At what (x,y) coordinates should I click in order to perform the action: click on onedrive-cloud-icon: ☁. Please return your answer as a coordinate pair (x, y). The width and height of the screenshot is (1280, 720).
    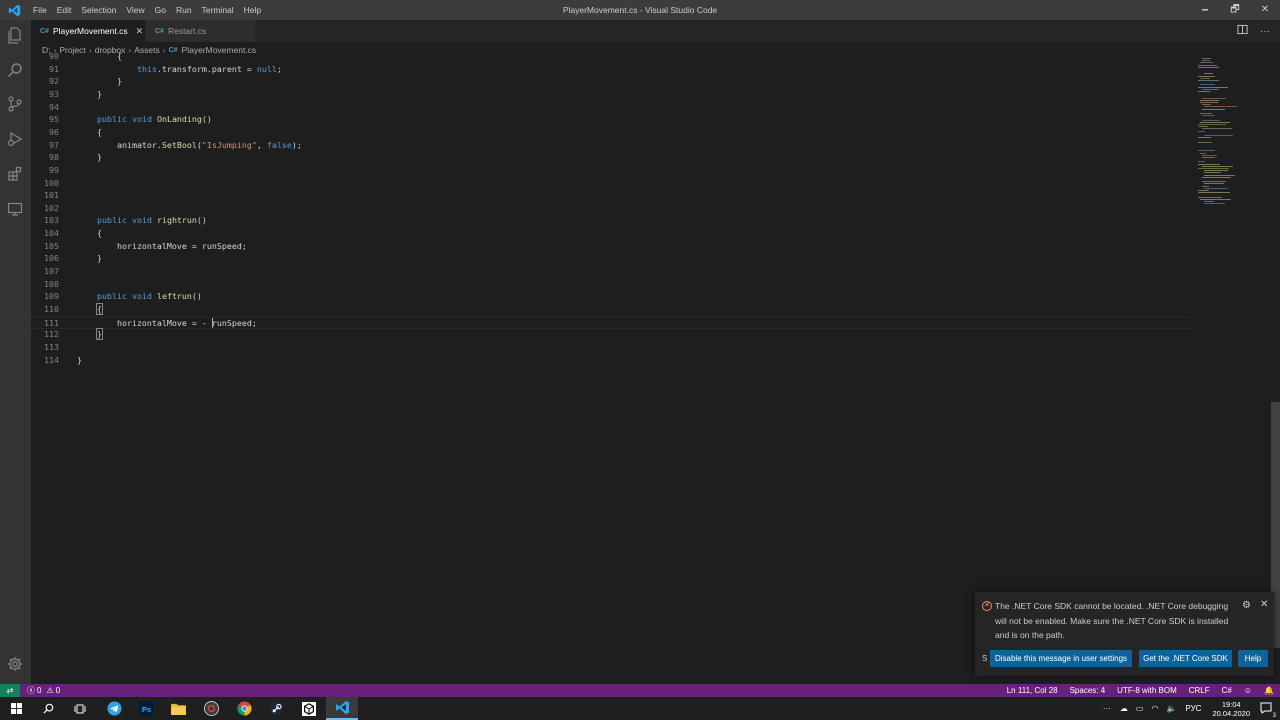
    Looking at the image, I should click on (1124, 708).